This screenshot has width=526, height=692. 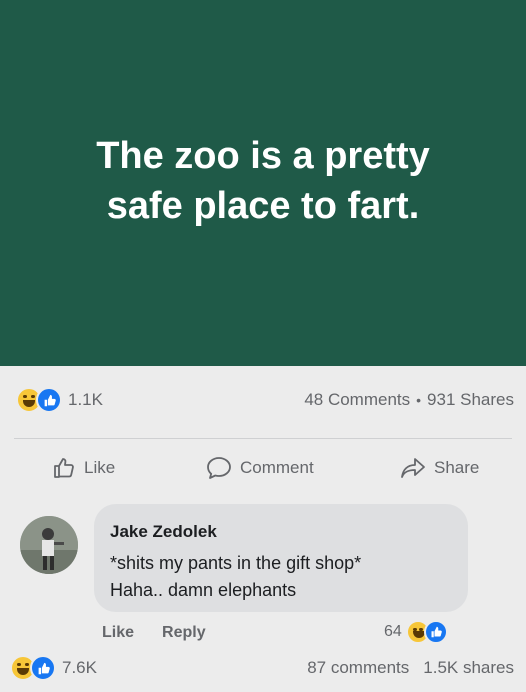 What do you see at coordinates (64, 468) in the screenshot?
I see `thumbs-up-icon` at bounding box center [64, 468].